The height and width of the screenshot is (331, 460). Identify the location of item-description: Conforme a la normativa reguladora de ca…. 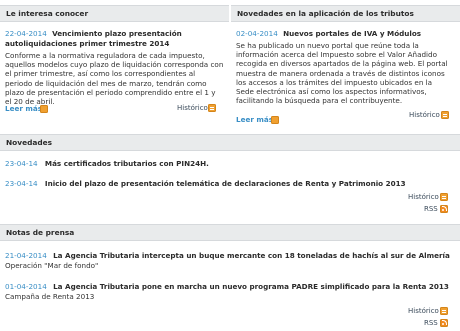
(114, 79).